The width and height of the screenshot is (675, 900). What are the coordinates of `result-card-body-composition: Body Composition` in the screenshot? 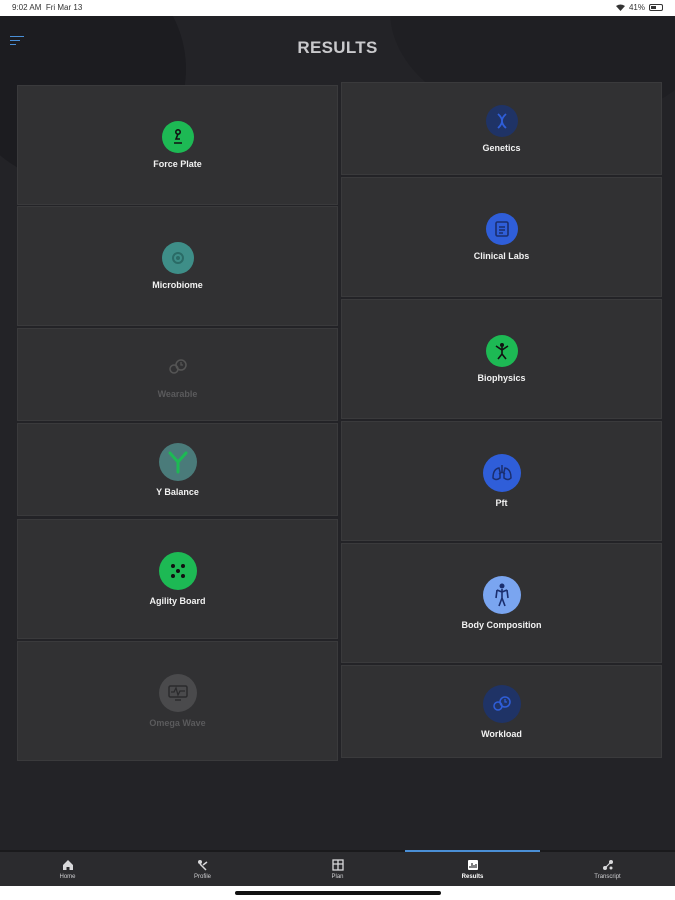 It's located at (501, 603).